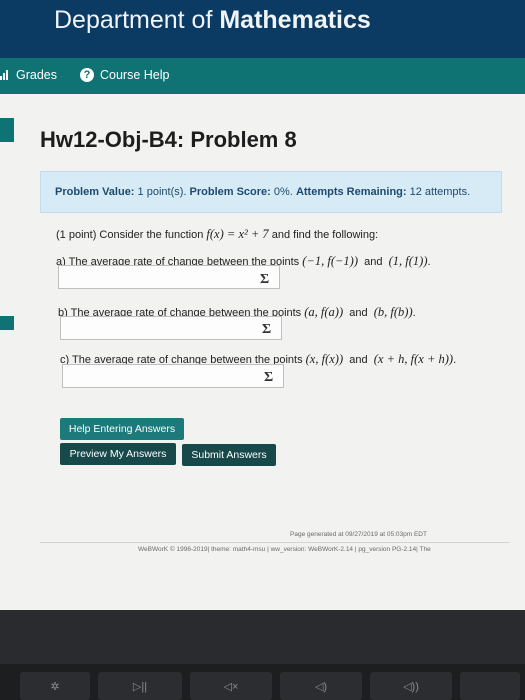  I want to click on top-nav: Grades ? Course Help, so click(262, 76).